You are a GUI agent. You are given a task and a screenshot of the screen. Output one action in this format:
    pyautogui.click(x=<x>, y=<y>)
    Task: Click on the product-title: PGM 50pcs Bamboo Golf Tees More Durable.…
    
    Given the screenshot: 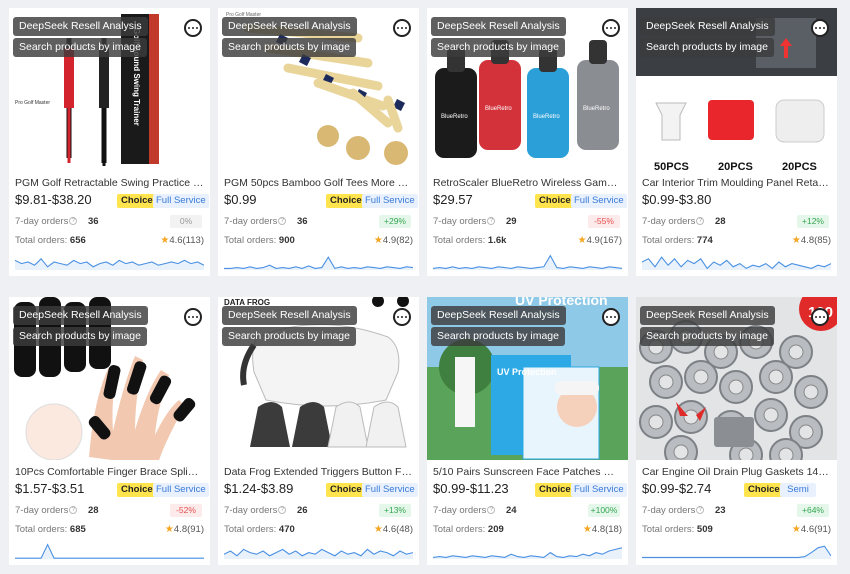 What is the action you would take?
    pyautogui.click(x=318, y=183)
    